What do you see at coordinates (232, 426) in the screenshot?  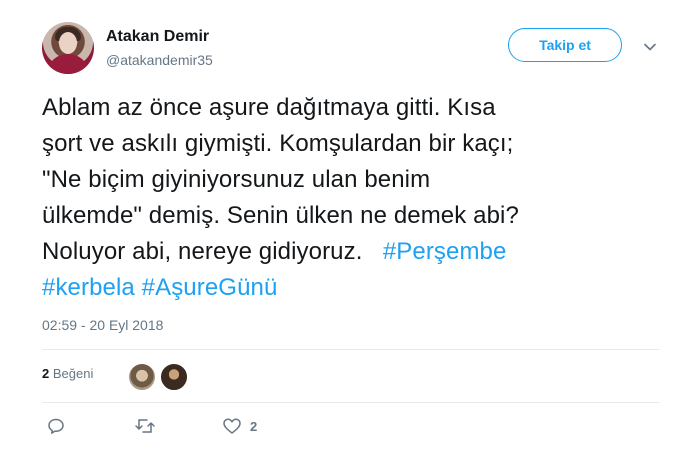 I see `heart-icon` at bounding box center [232, 426].